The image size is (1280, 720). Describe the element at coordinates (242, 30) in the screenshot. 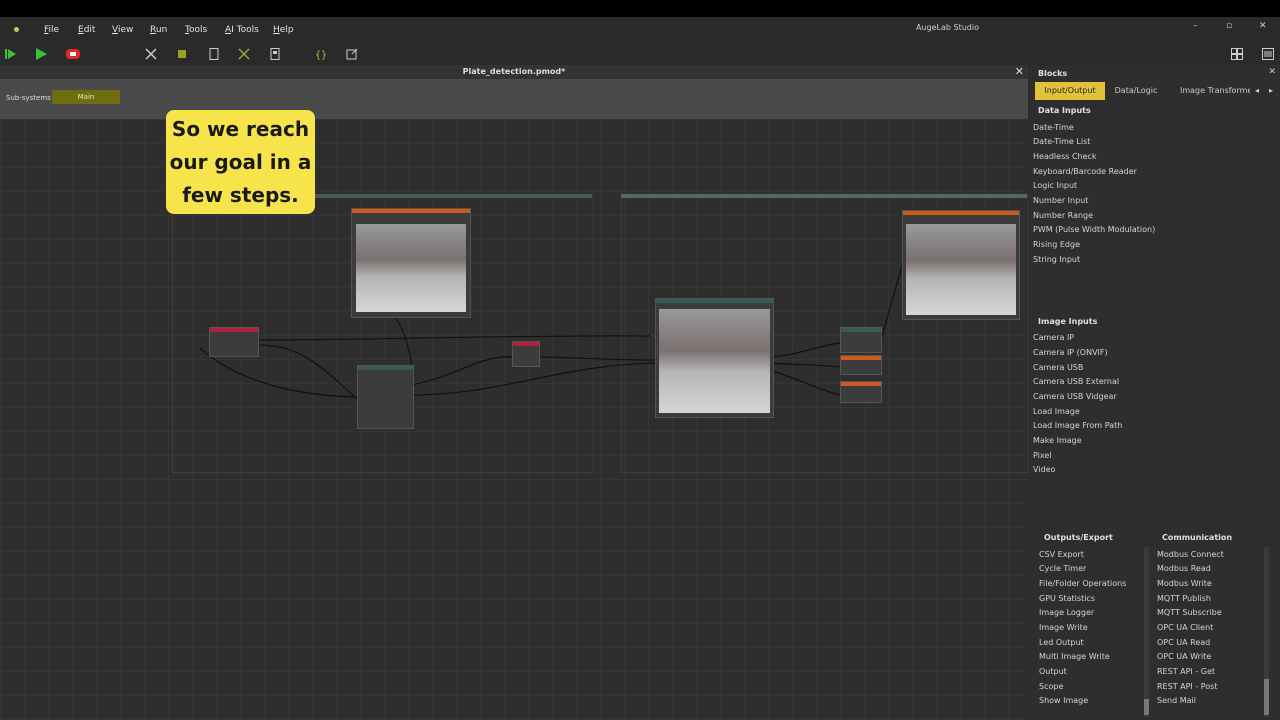

I see `menu-ai-tools: AI Tools` at that location.